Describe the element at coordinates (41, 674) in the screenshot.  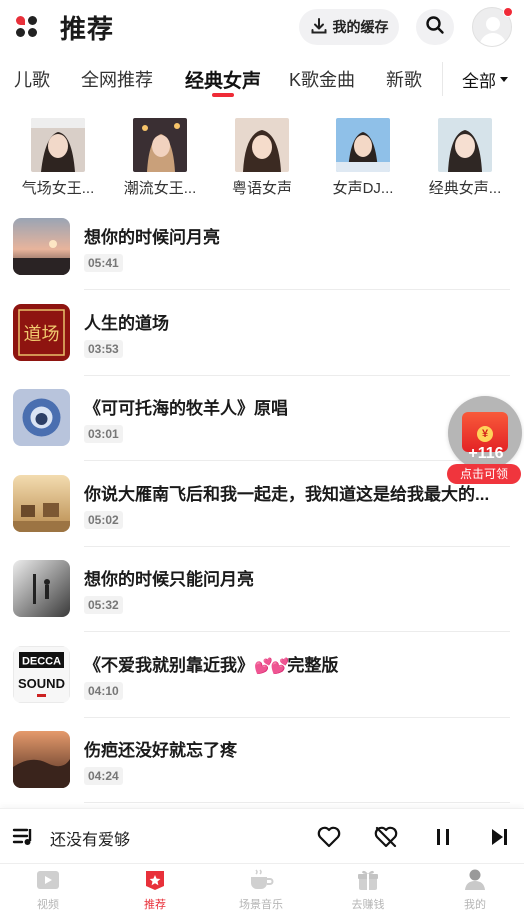
I see `song-cover: DECCA SOUND` at that location.